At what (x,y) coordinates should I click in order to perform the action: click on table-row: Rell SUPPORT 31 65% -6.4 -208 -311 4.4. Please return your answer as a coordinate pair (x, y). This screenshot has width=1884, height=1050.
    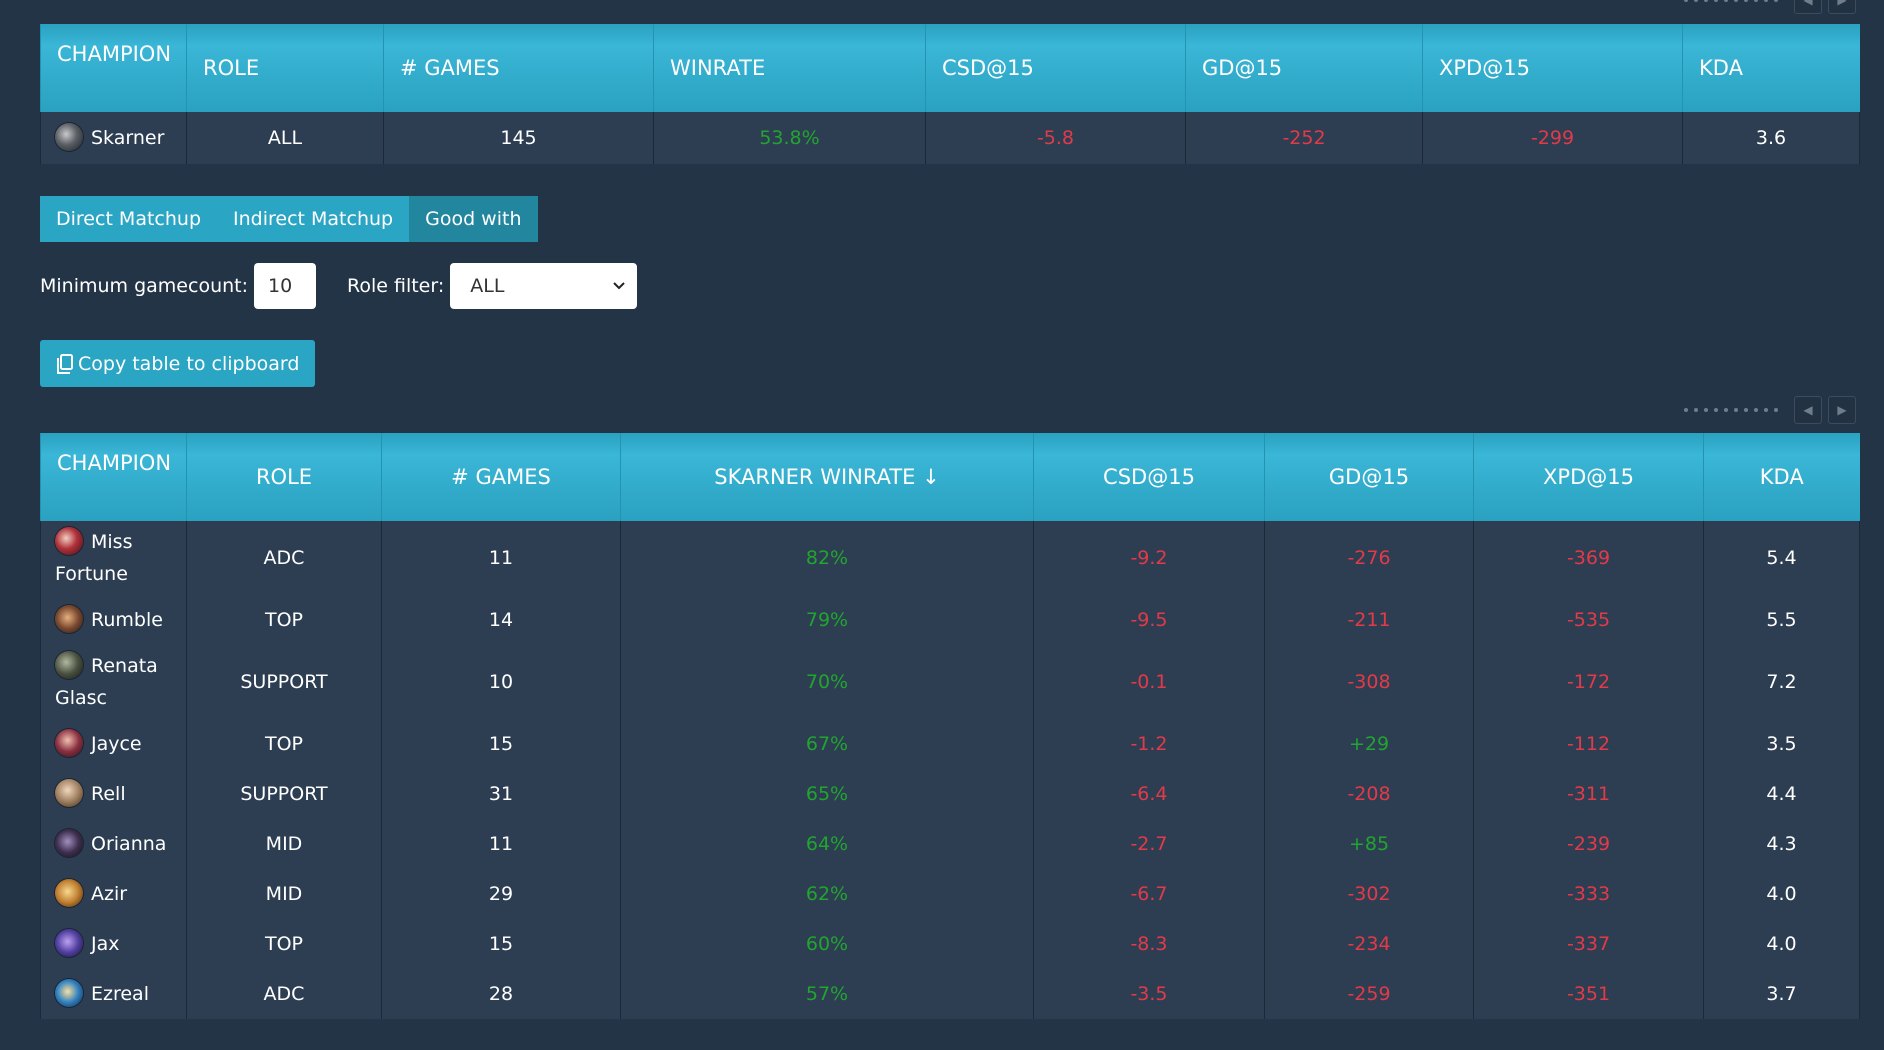
    Looking at the image, I should click on (950, 794).